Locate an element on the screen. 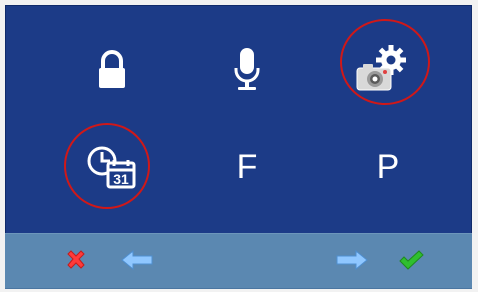 The image size is (478, 292). microphone-button is located at coordinates (247, 70).